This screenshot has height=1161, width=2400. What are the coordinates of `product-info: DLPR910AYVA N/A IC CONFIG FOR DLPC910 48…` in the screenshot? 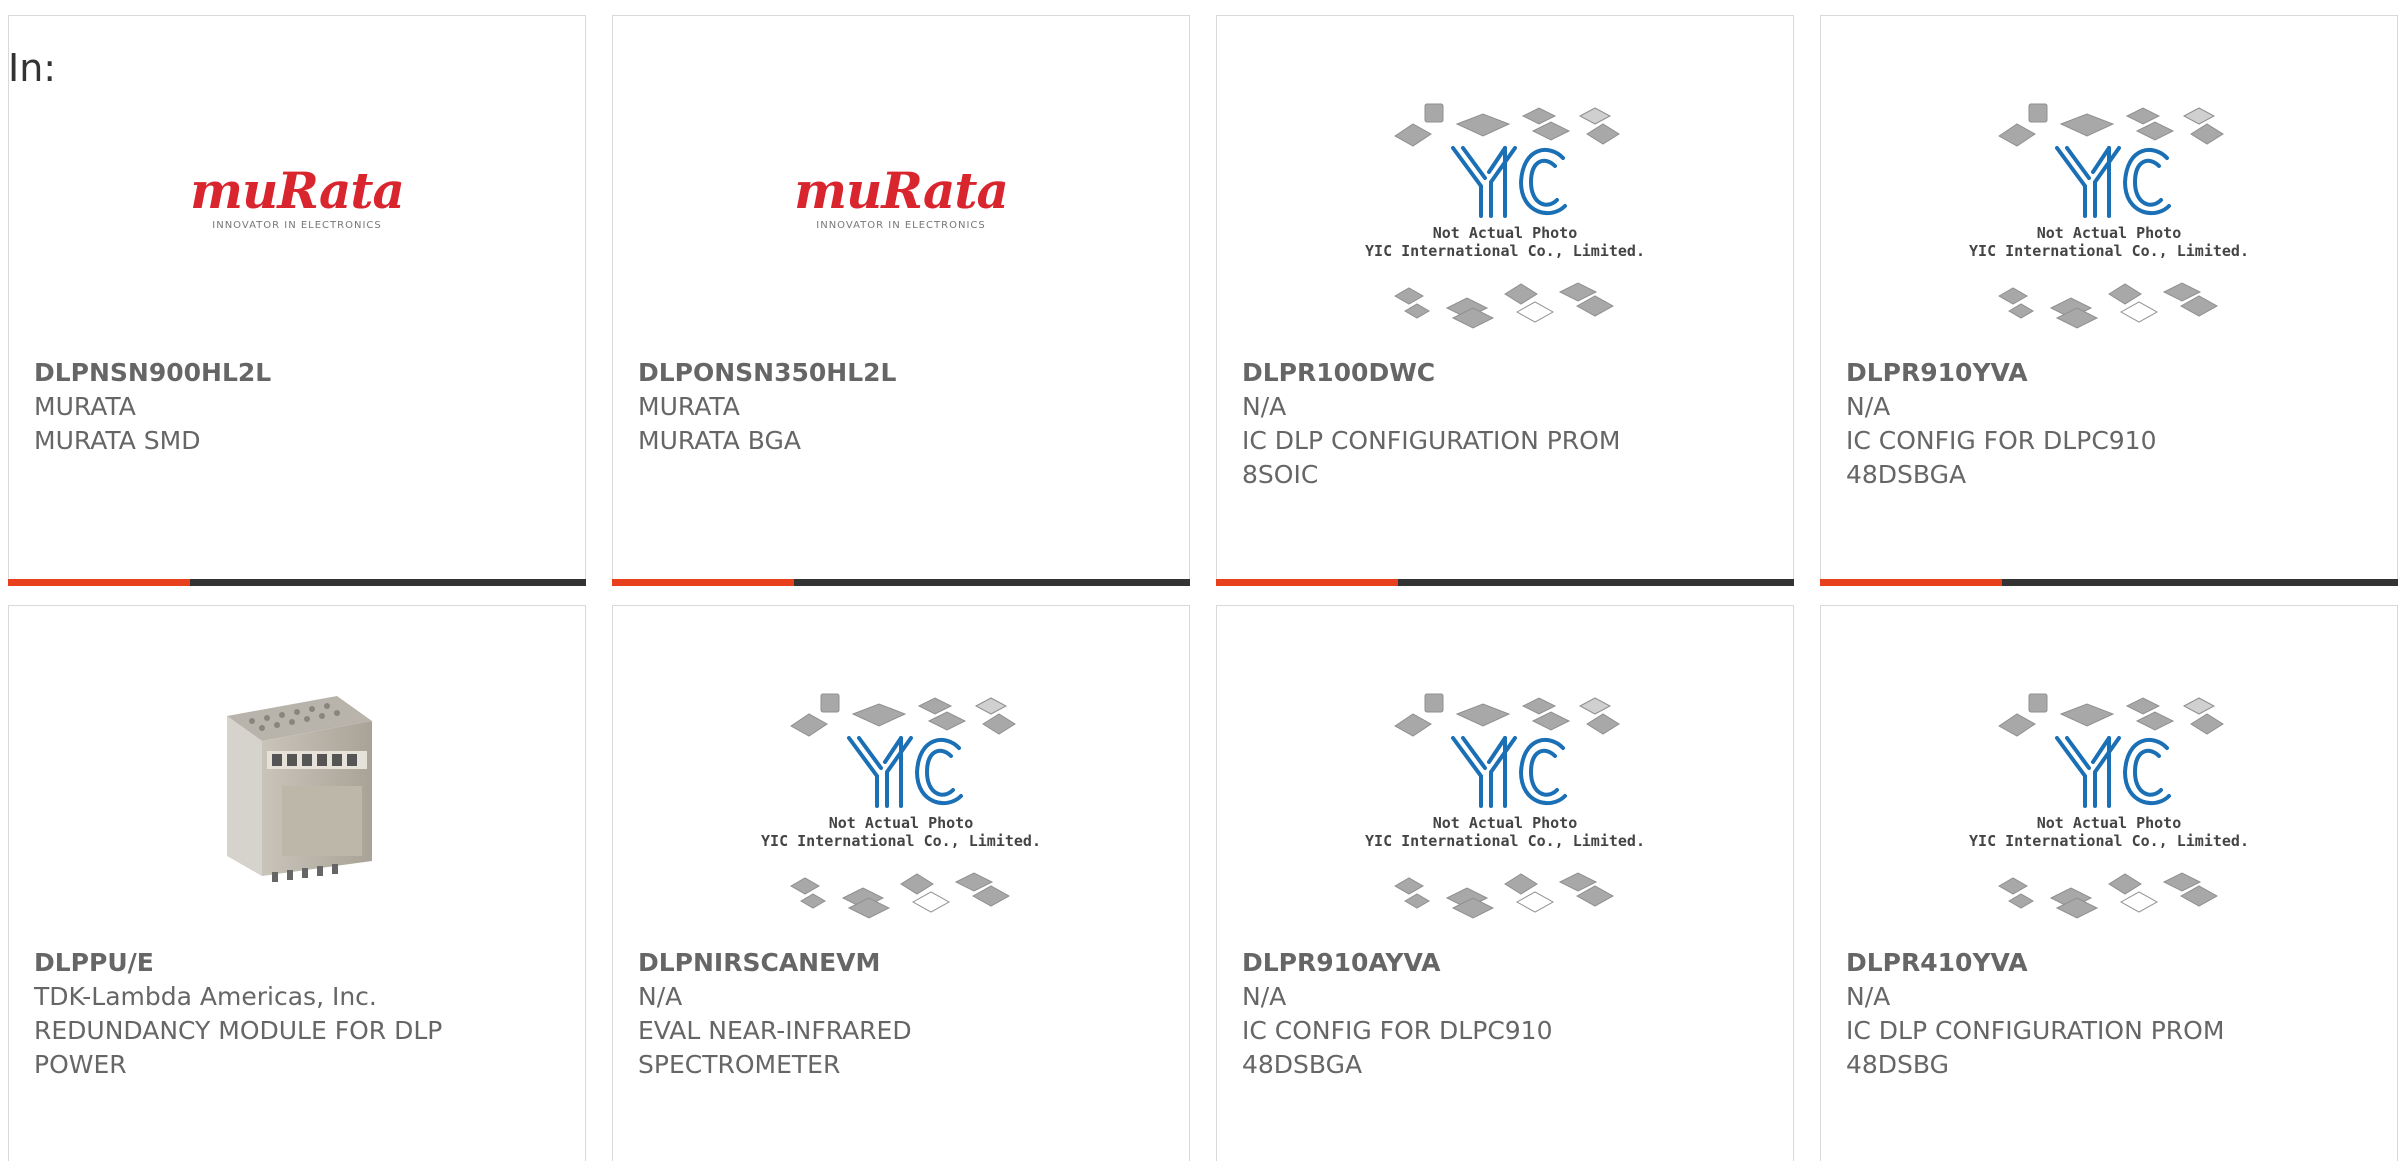 It's located at (1507, 1014).